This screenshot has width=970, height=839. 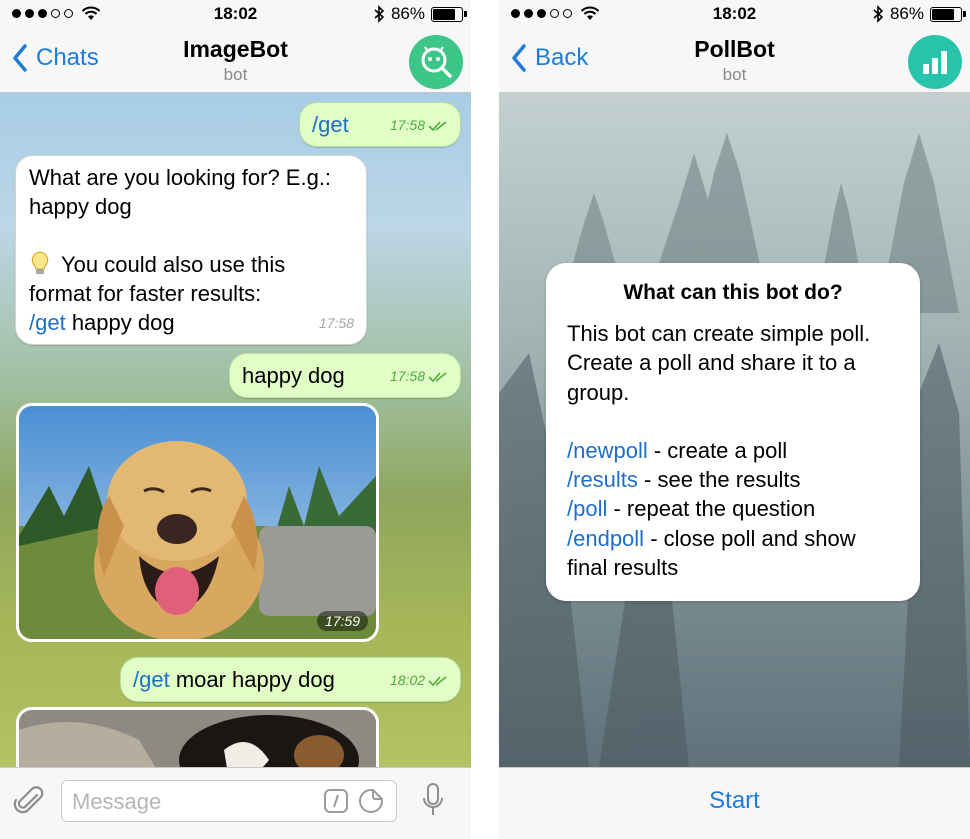 What do you see at coordinates (342, 621) in the screenshot?
I see `photo-time: 17:59` at bounding box center [342, 621].